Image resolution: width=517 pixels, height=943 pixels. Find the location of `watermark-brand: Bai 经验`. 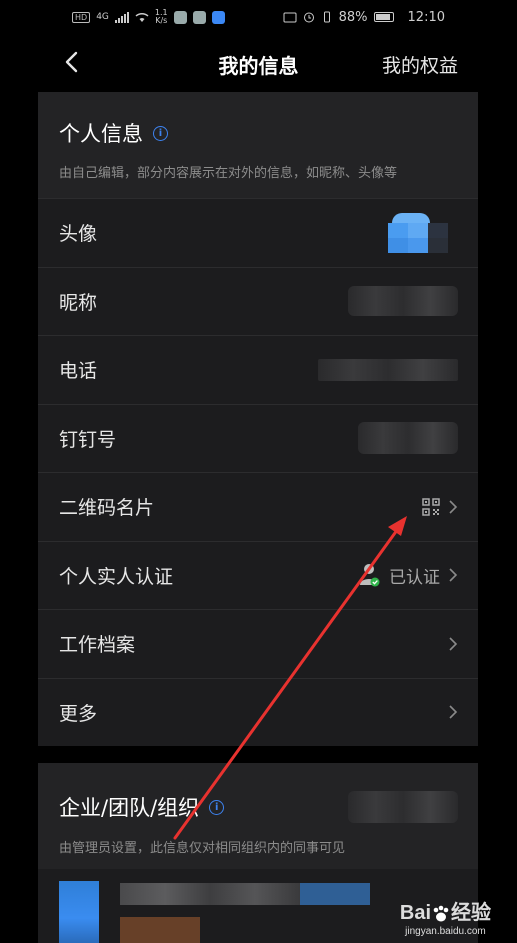

watermark-brand: Bai 经验 is located at coordinates (445, 910).